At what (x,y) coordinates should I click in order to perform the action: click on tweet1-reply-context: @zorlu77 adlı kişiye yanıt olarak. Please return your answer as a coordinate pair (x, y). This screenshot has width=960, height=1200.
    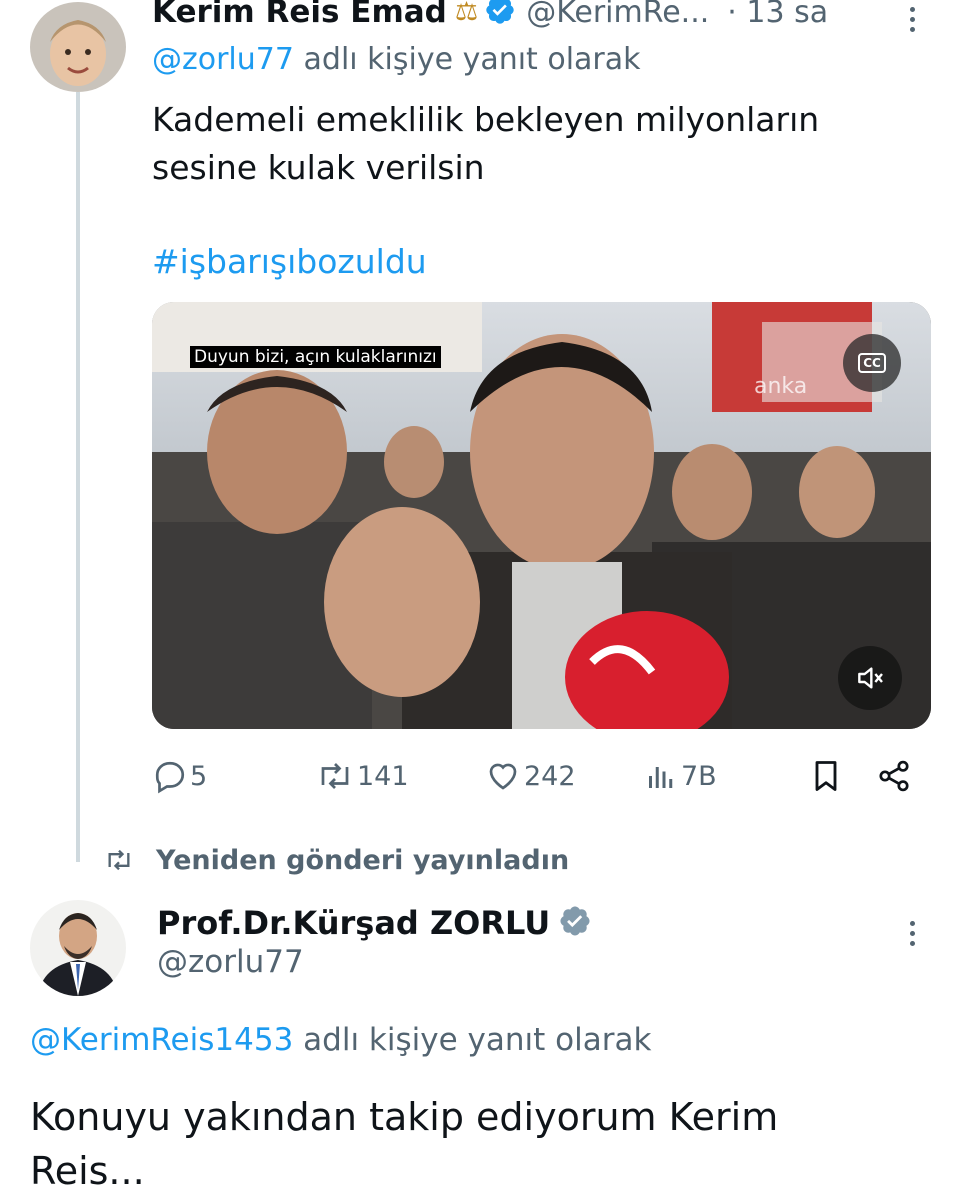
    Looking at the image, I should click on (396, 59).